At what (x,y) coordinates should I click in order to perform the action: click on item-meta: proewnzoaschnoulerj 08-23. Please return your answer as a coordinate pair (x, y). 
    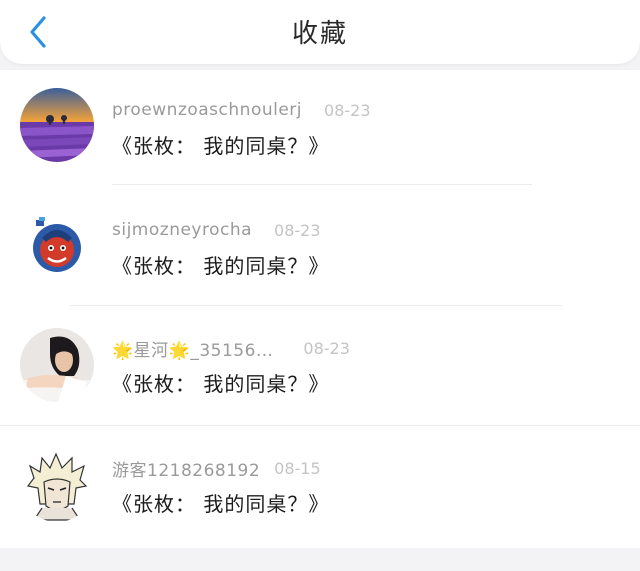
    Looking at the image, I should click on (241, 110).